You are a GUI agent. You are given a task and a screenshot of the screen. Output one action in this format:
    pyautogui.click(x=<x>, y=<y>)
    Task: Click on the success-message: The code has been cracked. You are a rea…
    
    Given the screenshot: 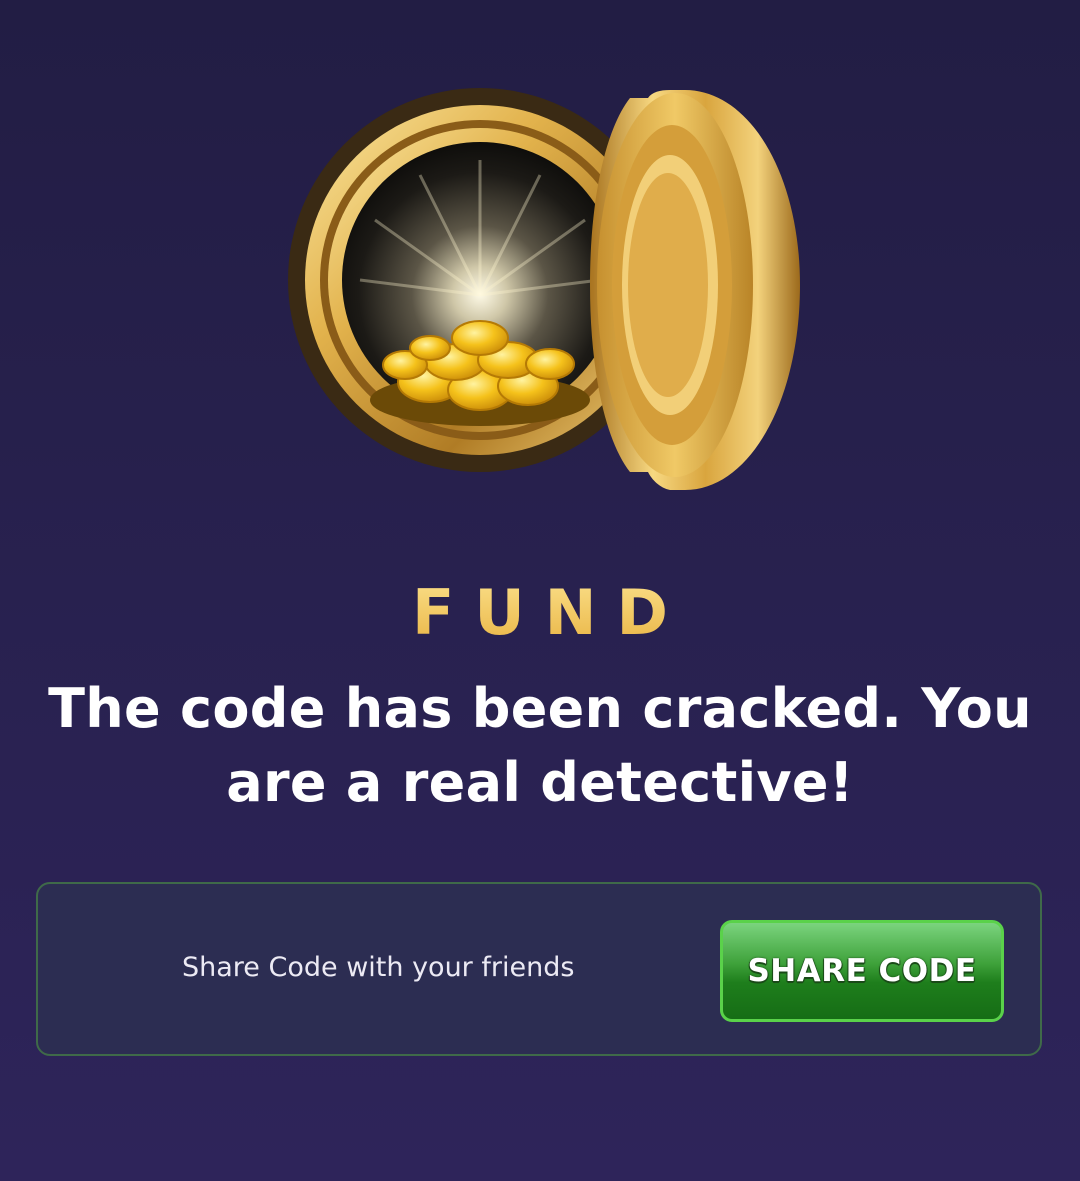 What is the action you would take?
    pyautogui.click(x=540, y=745)
    